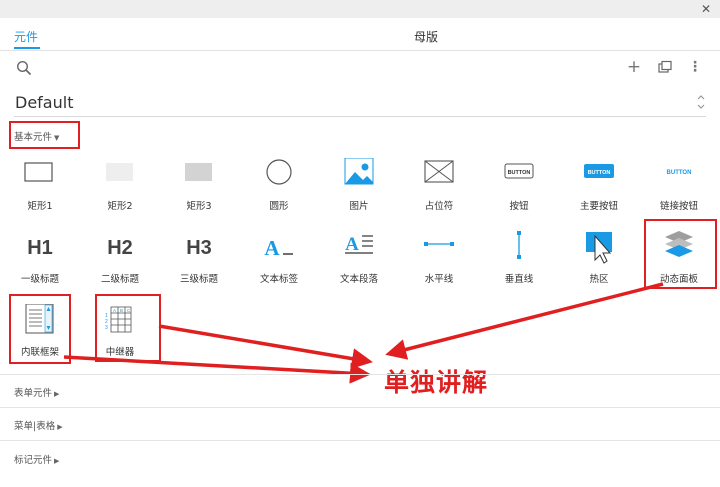 This screenshot has height=487, width=720. What do you see at coordinates (436, 382) in the screenshot?
I see `annotation-text: 单独讲解` at bounding box center [436, 382].